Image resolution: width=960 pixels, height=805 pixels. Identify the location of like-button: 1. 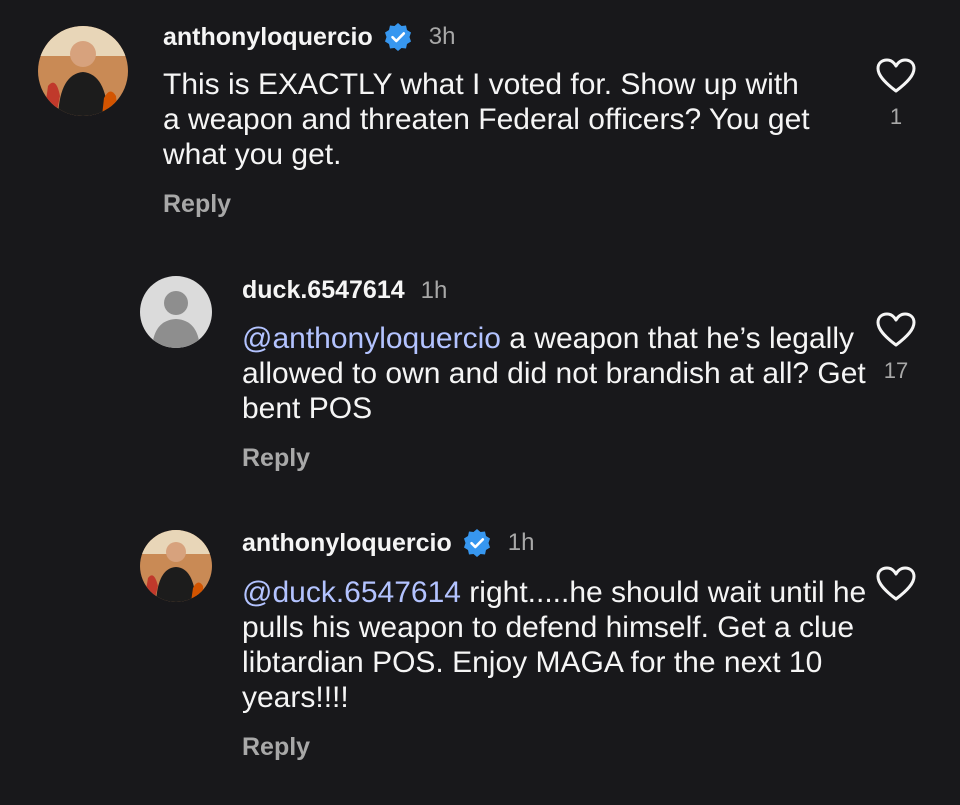
(896, 94).